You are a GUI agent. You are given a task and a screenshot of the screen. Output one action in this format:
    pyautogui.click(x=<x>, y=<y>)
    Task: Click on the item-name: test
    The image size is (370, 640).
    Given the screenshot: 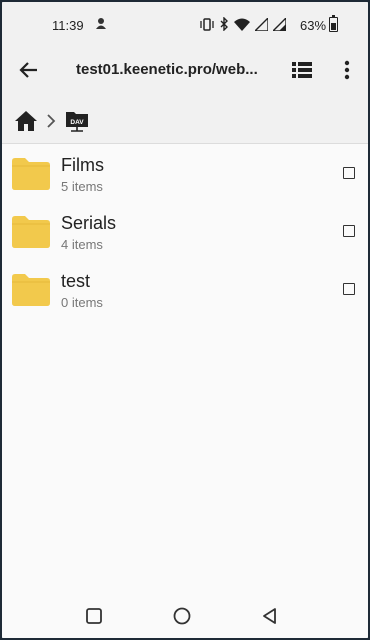 What is the action you would take?
    pyautogui.click(x=76, y=281)
    